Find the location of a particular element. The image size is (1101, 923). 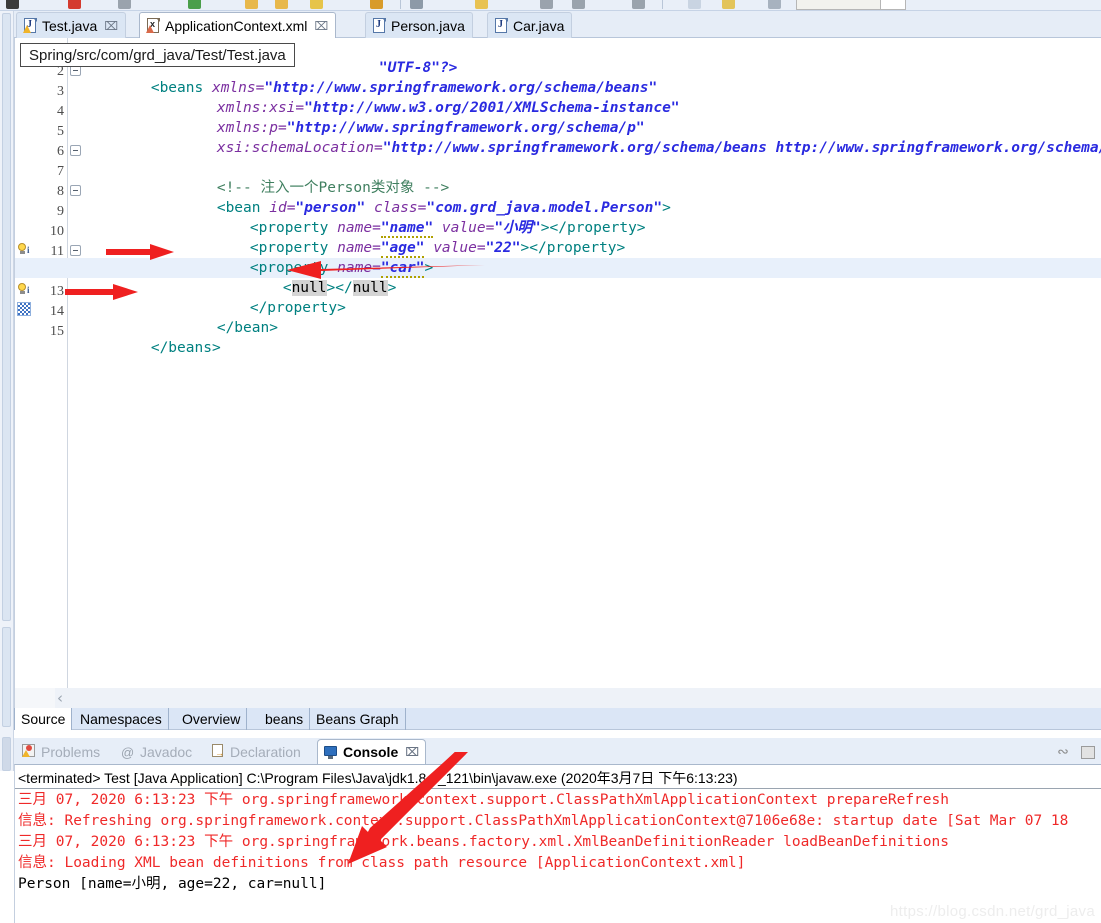

view-tab-label: Console is located at coordinates (371, 752).